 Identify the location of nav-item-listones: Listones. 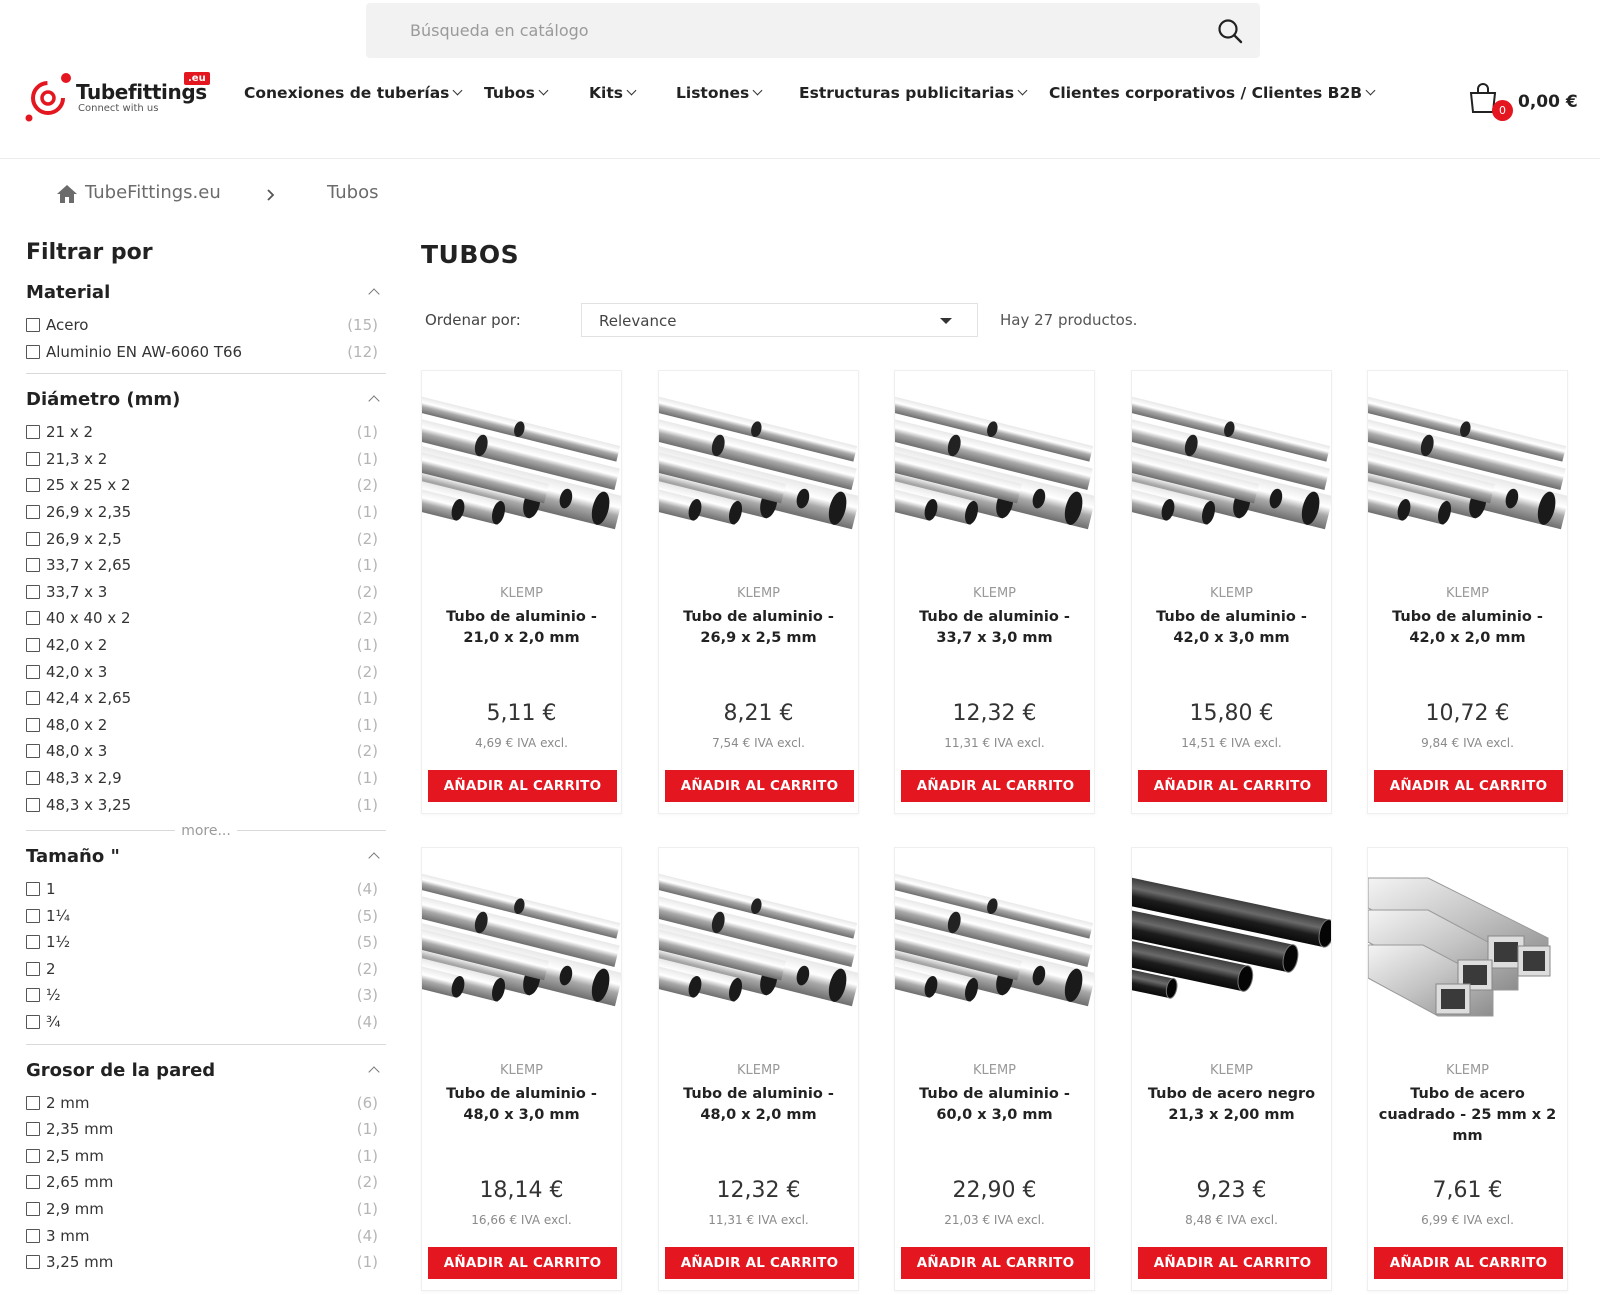
(719, 93).